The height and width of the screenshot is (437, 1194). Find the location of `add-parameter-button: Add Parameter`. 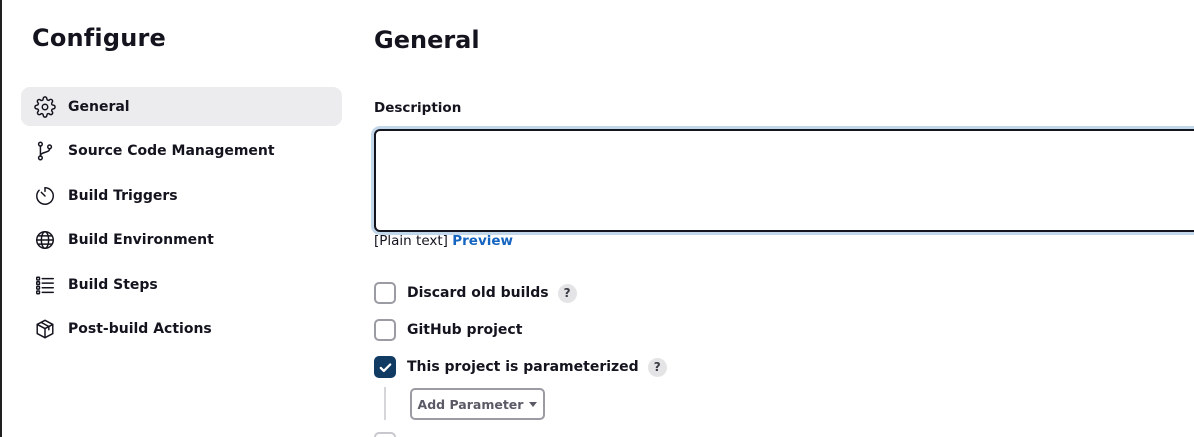

add-parameter-button: Add Parameter is located at coordinates (477, 404).